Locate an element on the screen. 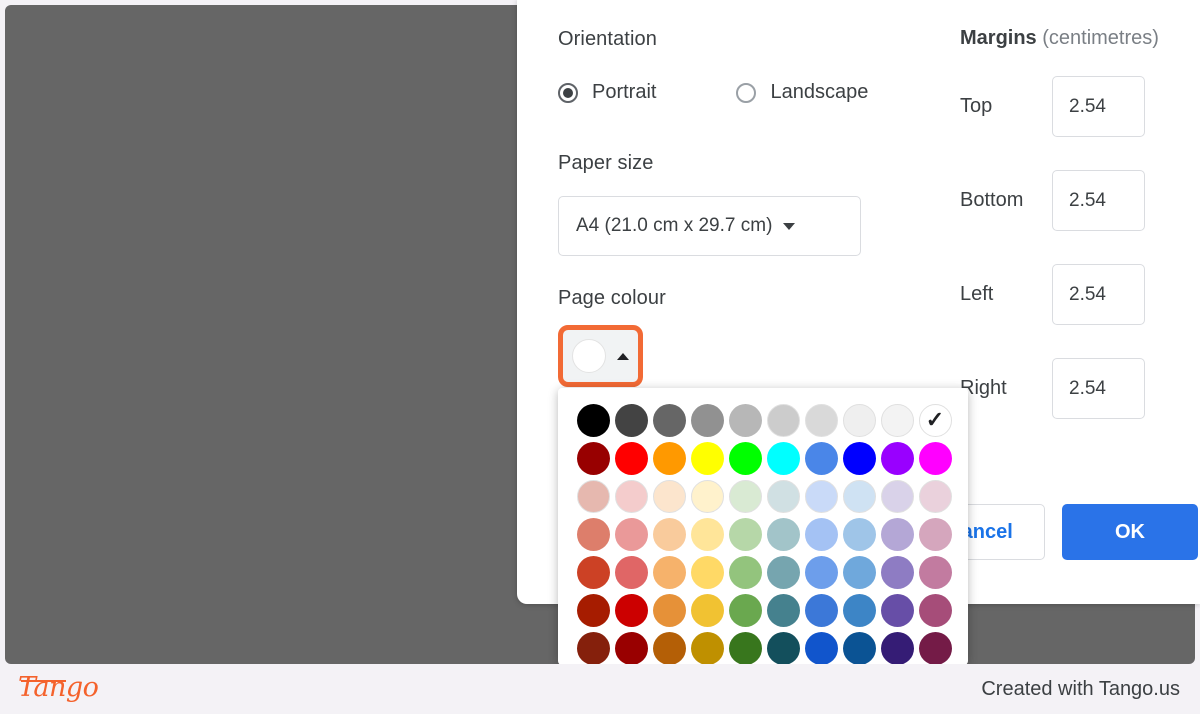 The image size is (1200, 714). margins-unit-text: (centimetres) is located at coordinates (1097, 38).